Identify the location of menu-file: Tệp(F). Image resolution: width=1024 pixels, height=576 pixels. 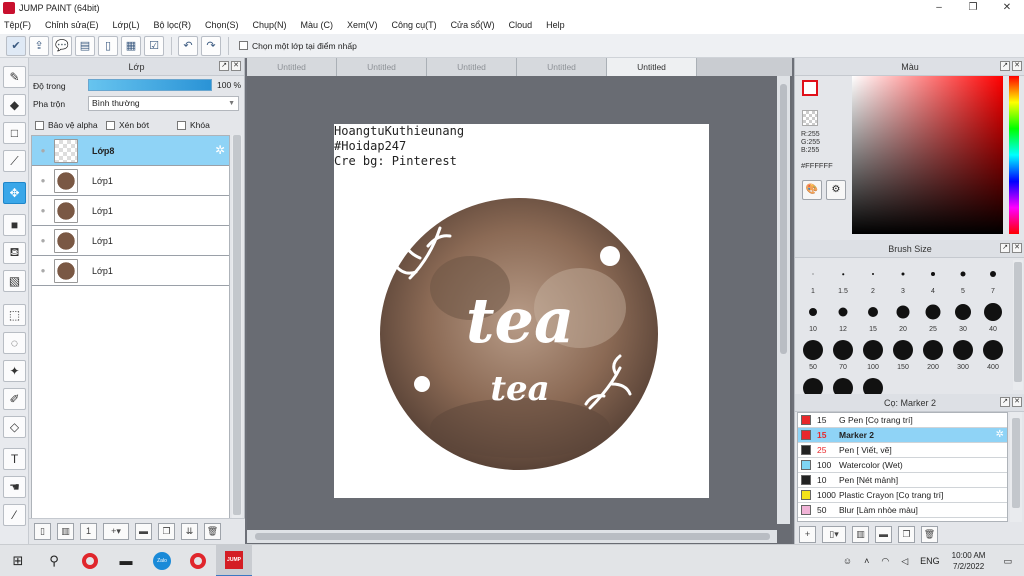
(17, 25).